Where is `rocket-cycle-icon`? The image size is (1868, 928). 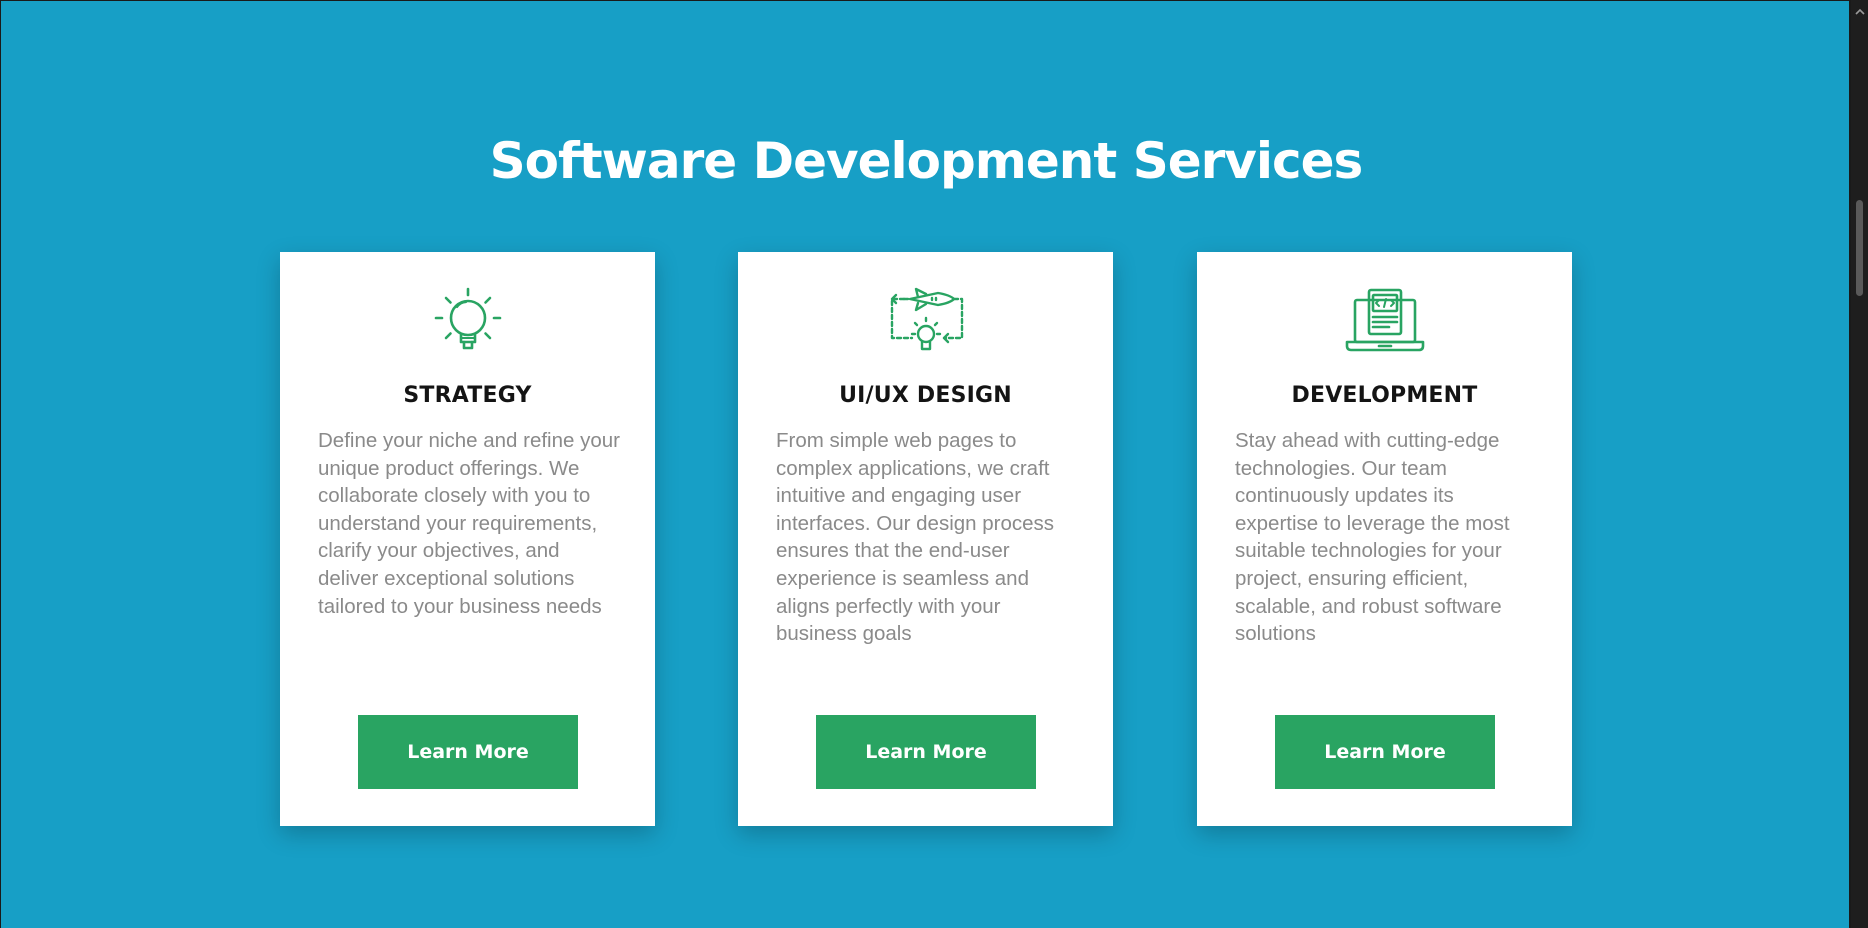
rocket-cycle-icon is located at coordinates (925, 322).